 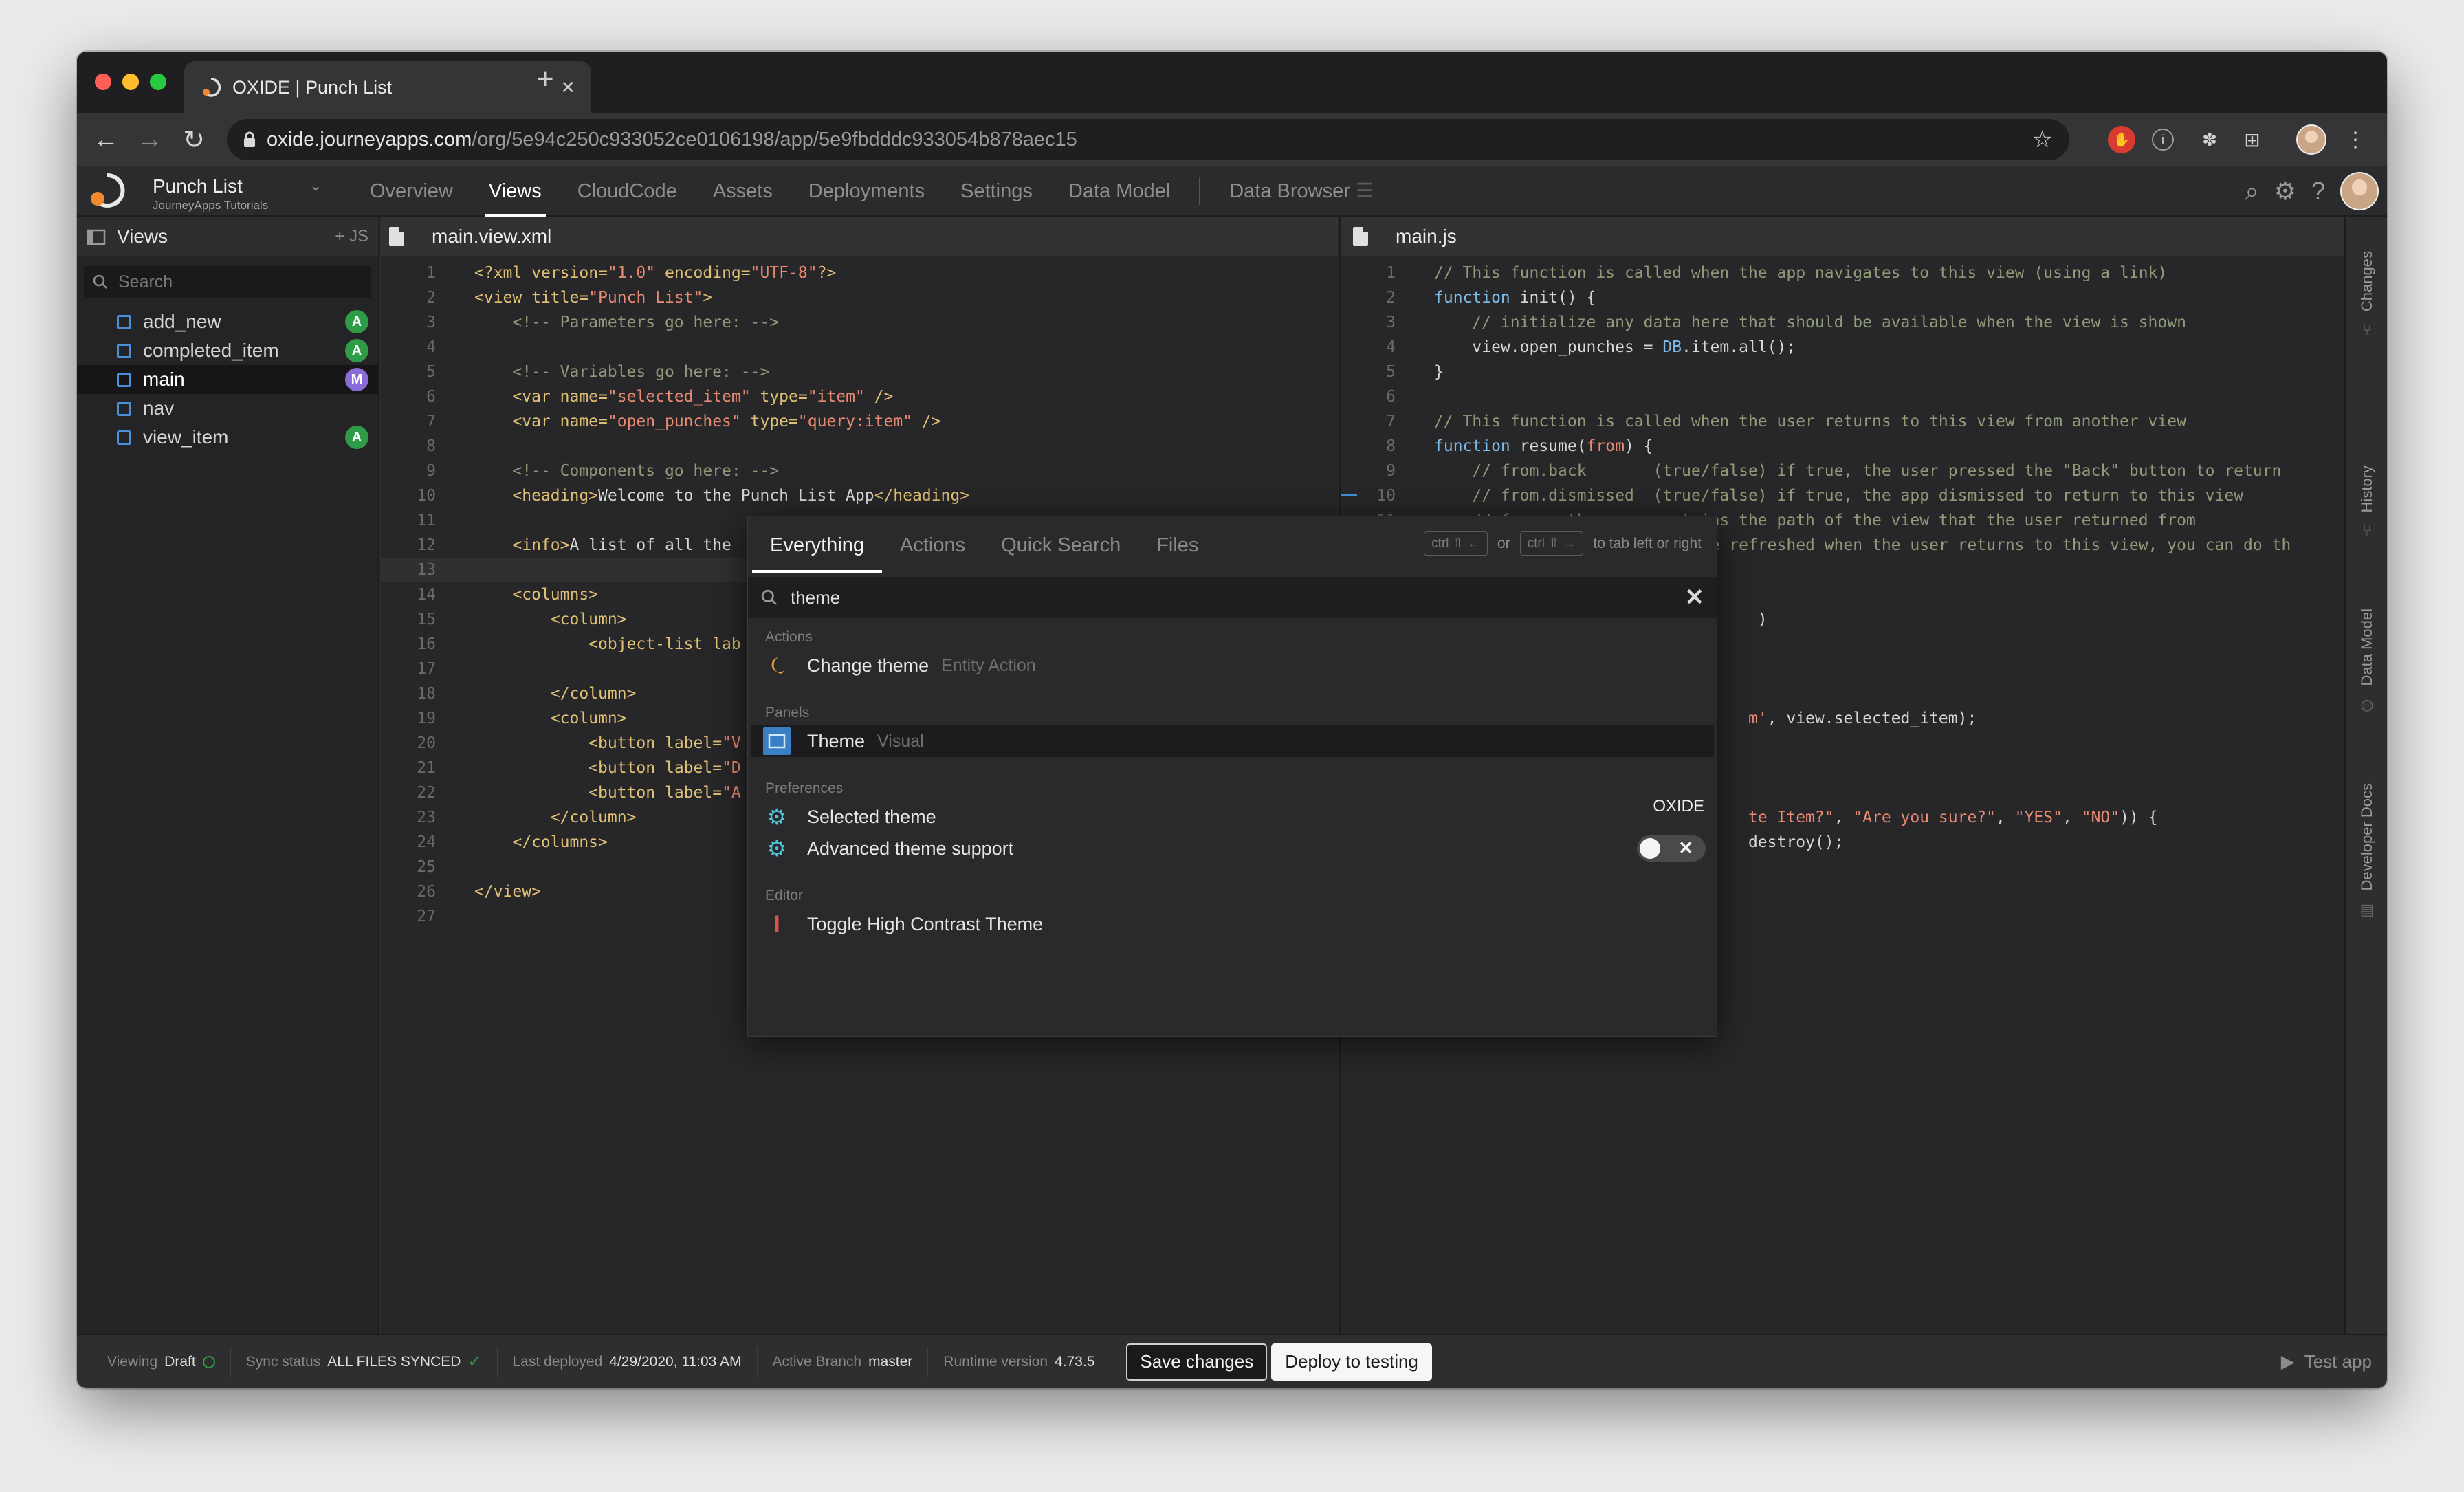 I want to click on editor-filename: main.js, so click(x=1426, y=237).